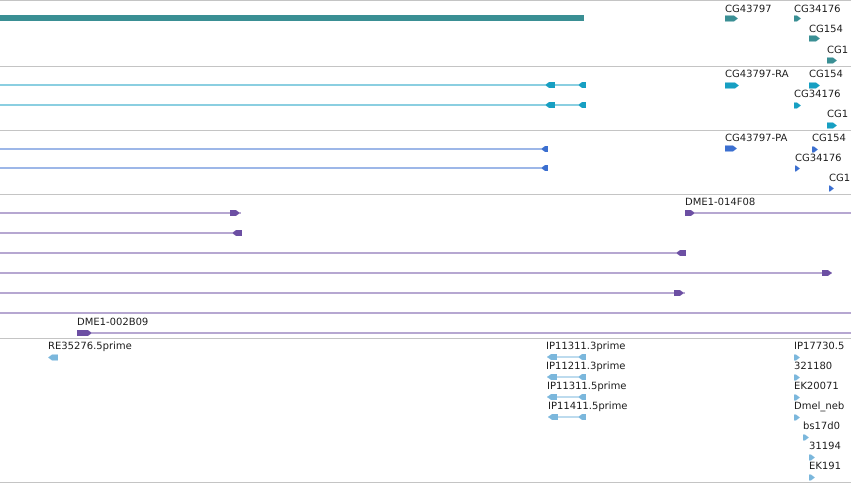 This screenshot has height=483, width=851. I want to click on feature-label: 321180, so click(813, 366).